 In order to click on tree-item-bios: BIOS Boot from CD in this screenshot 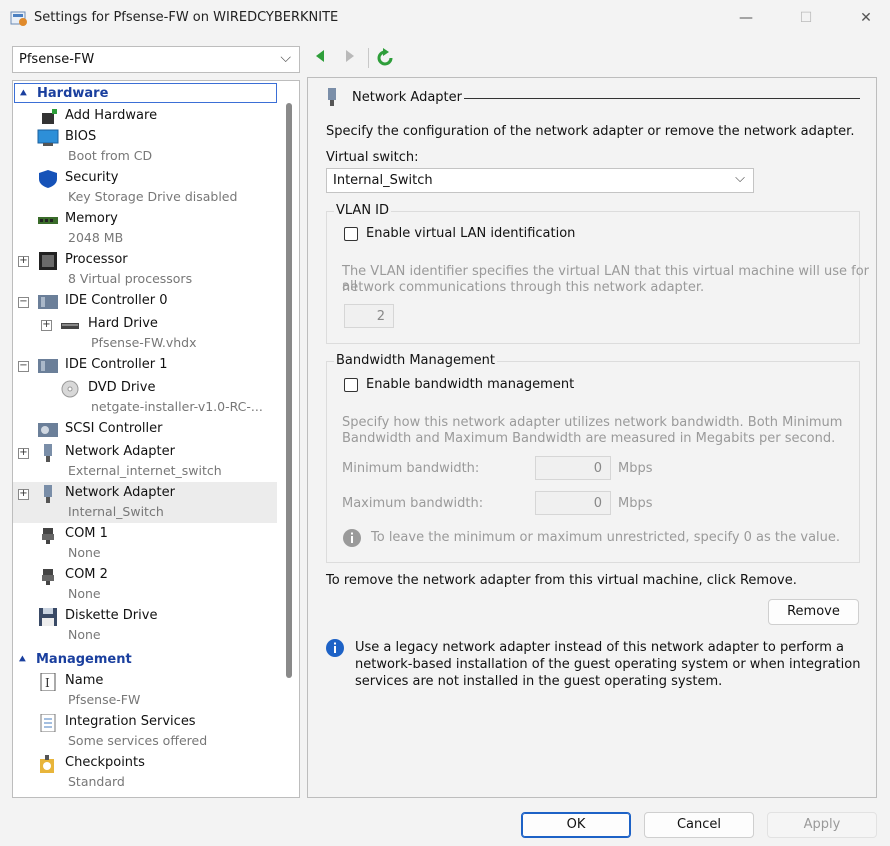, I will do `click(145, 146)`.